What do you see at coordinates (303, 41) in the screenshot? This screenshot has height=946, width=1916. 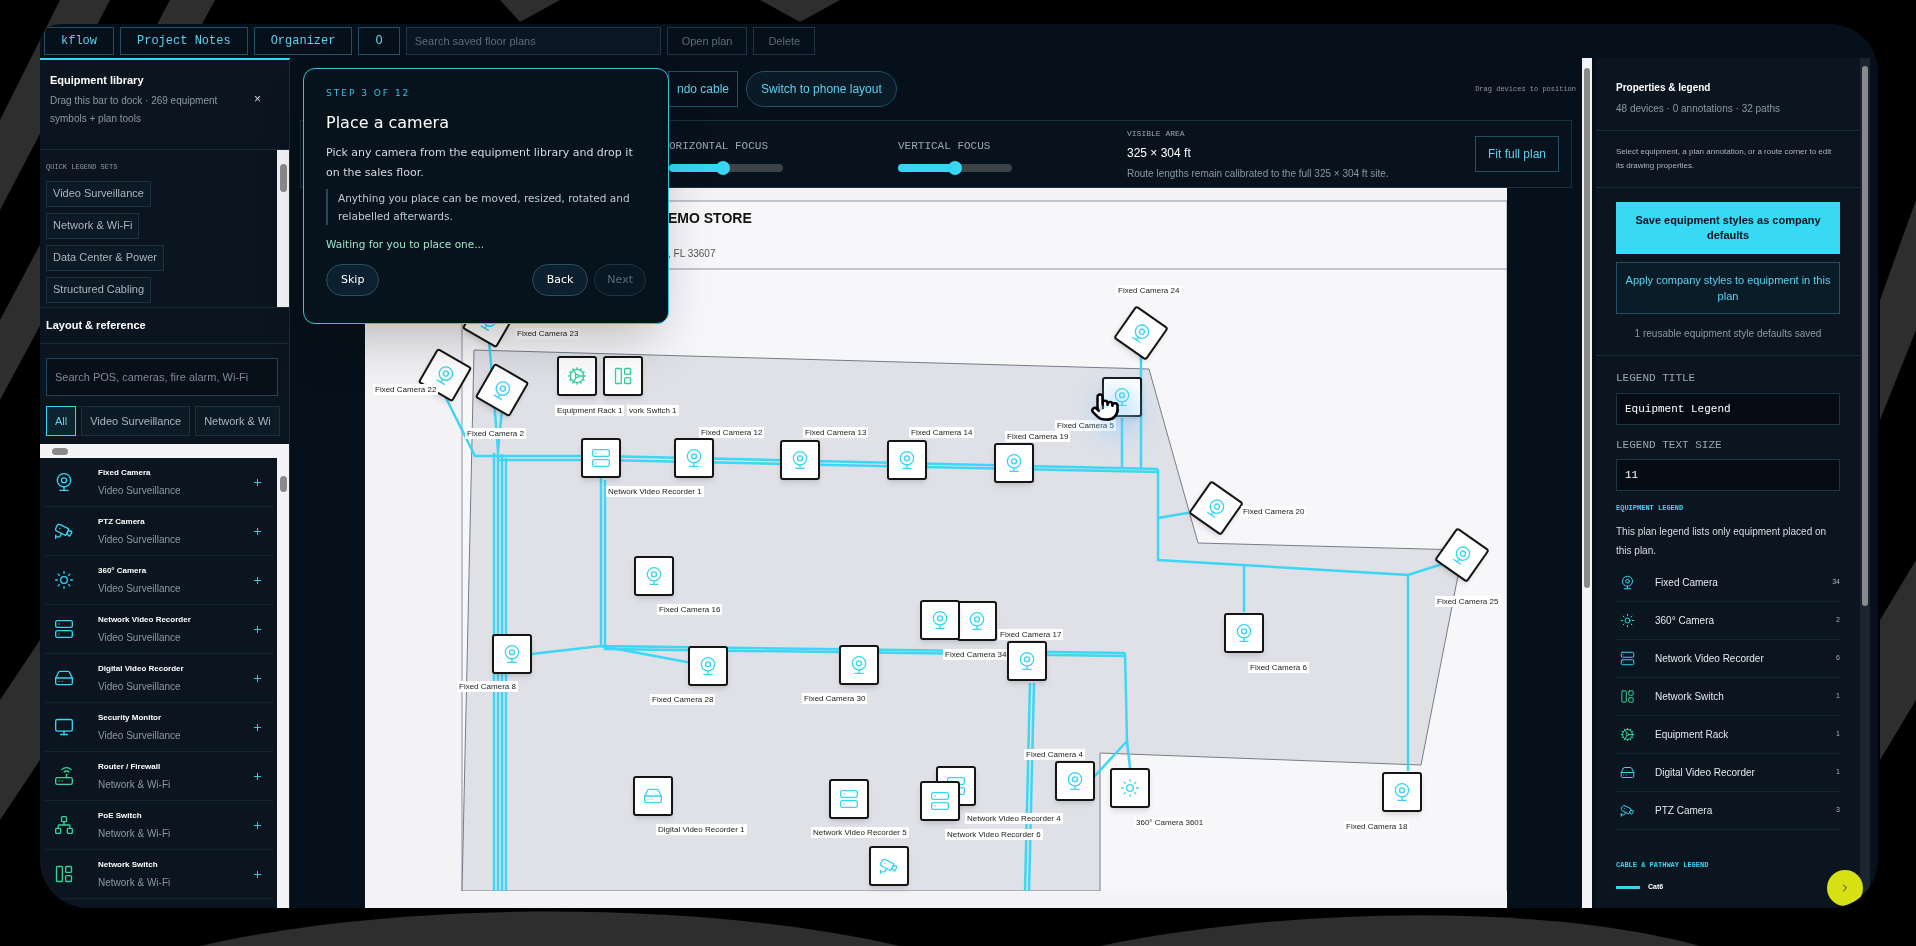 I see `toolbar-button: Organizer` at bounding box center [303, 41].